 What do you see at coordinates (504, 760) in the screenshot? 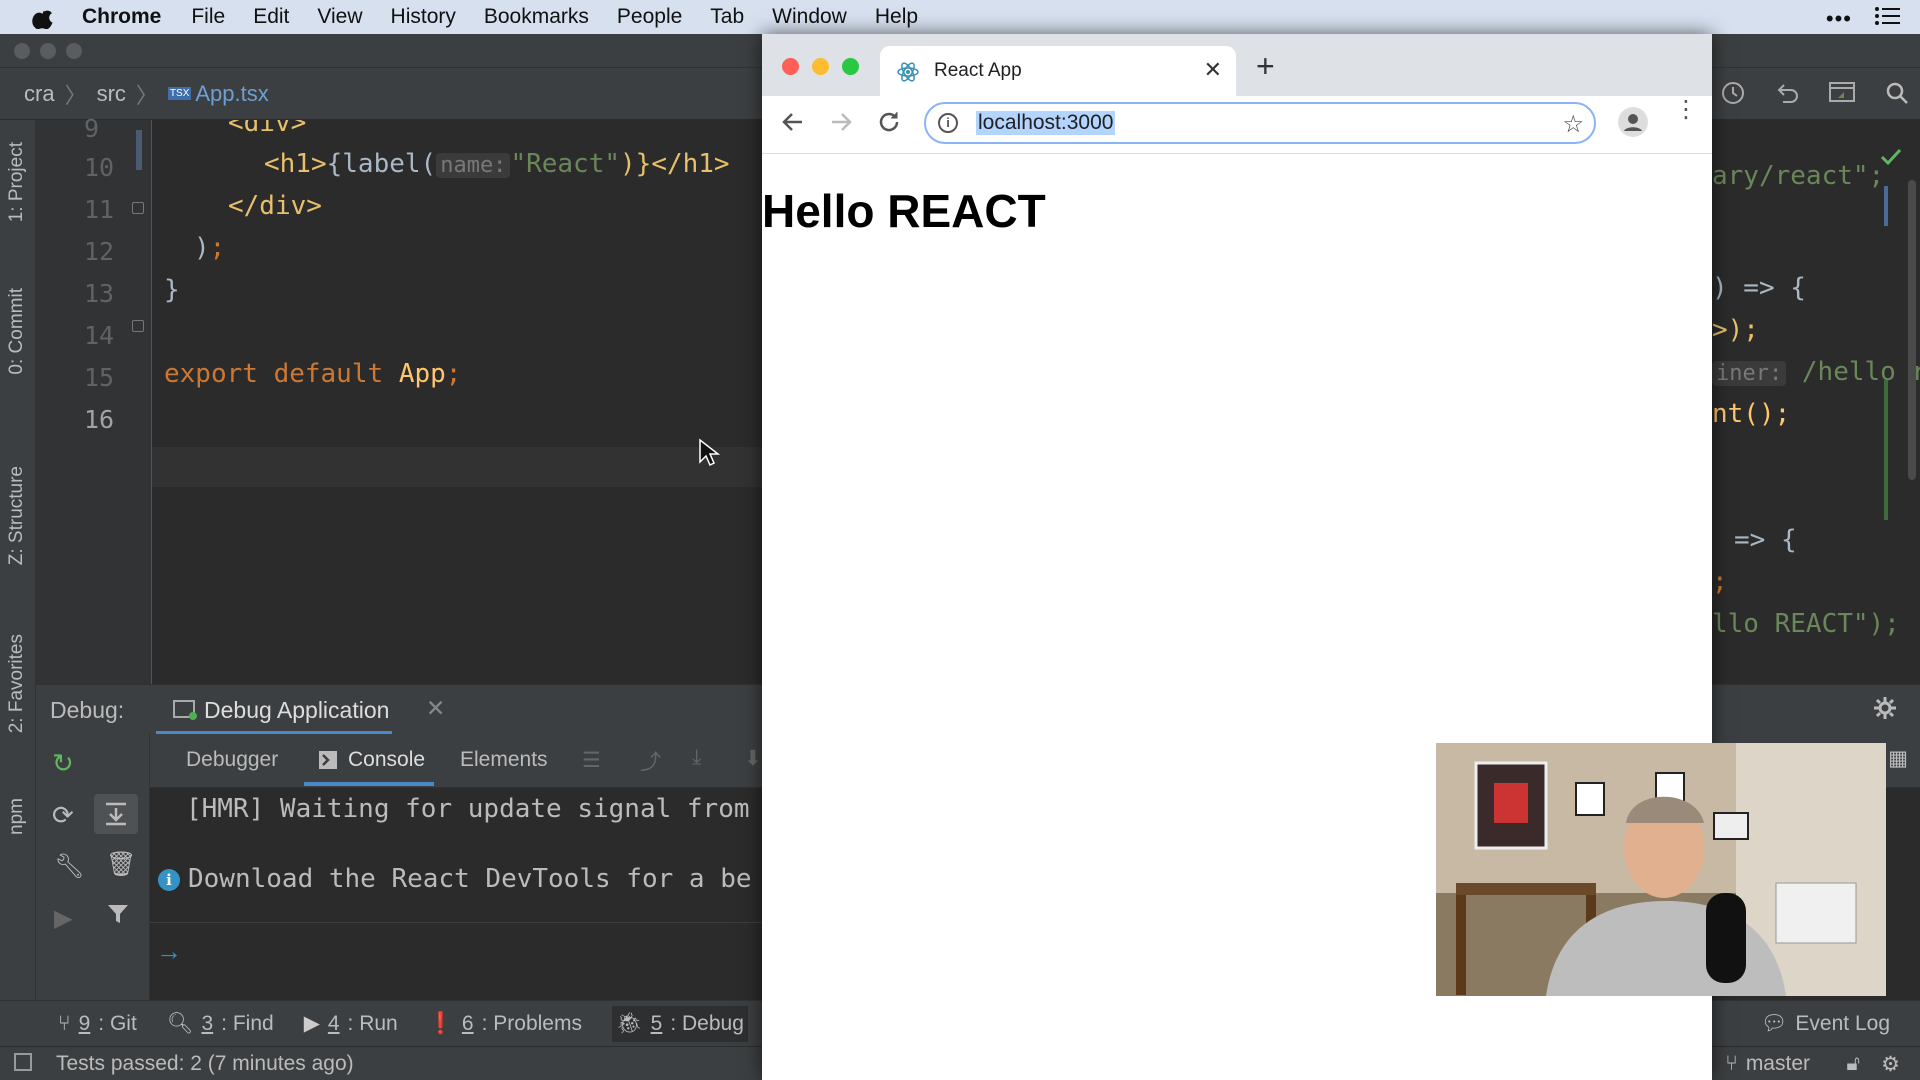
I see `tab-elements: Elements` at bounding box center [504, 760].